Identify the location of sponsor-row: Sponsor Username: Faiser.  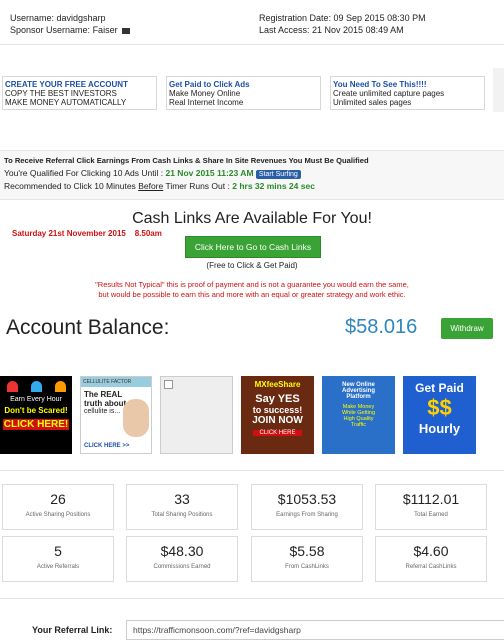
(70, 30).